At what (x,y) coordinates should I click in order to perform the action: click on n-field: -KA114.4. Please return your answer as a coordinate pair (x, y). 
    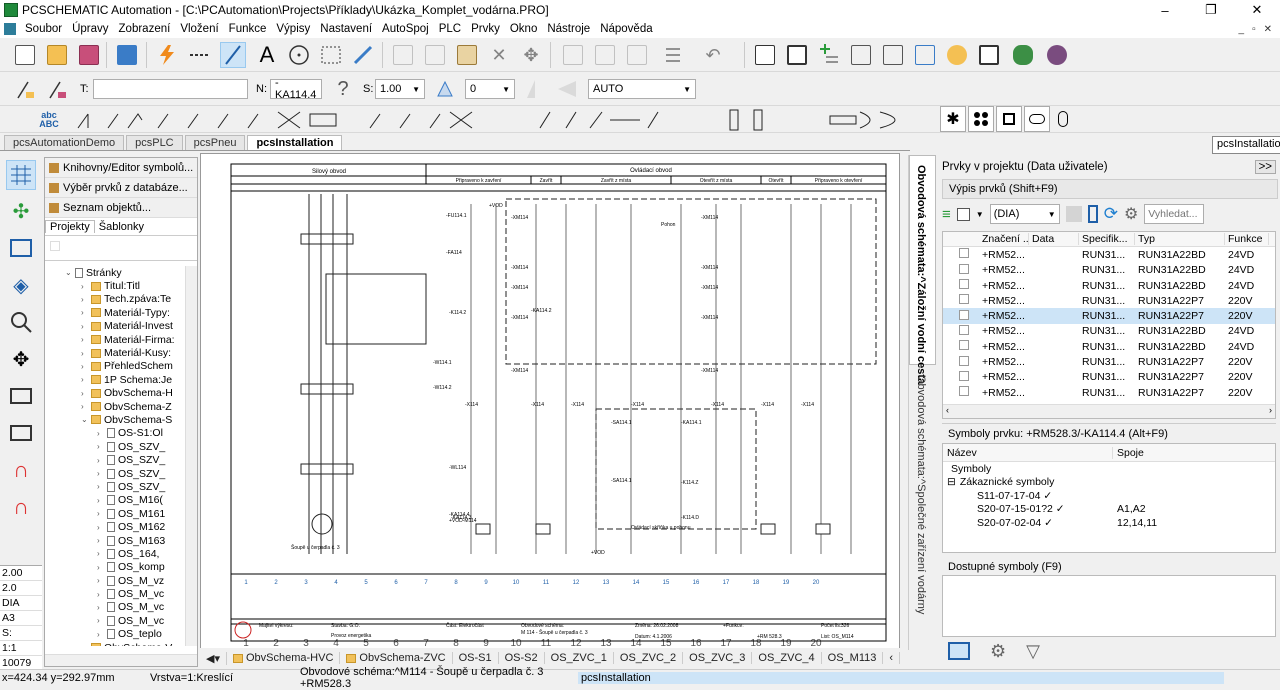
    Looking at the image, I should click on (296, 89).